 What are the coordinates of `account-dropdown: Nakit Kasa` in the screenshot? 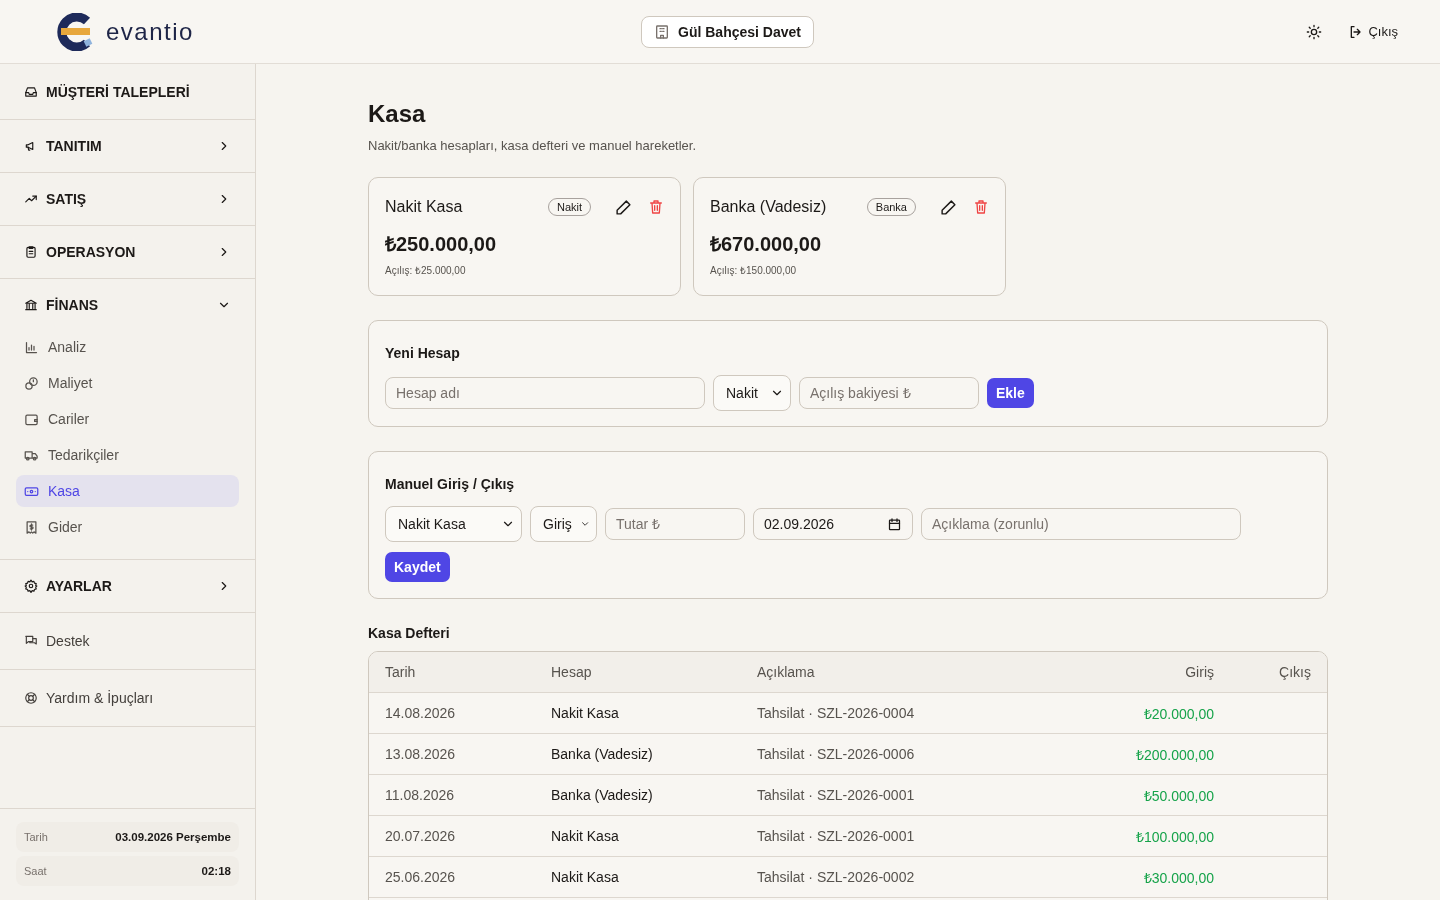 It's located at (453, 524).